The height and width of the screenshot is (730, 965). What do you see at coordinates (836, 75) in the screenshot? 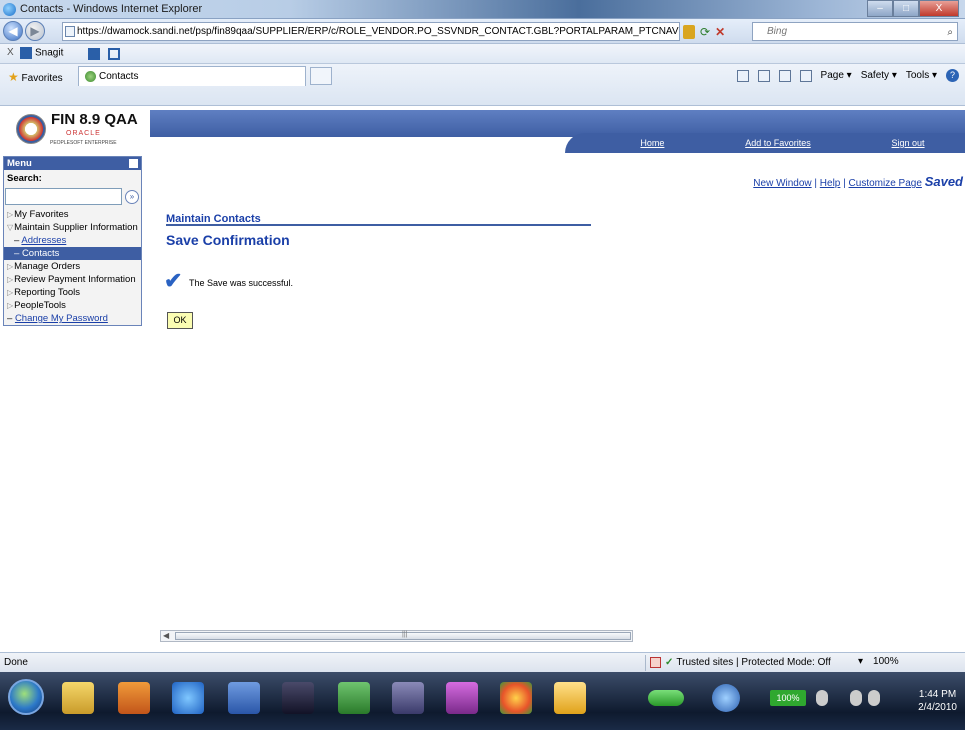
I see `page-menu: Page ▾` at bounding box center [836, 75].